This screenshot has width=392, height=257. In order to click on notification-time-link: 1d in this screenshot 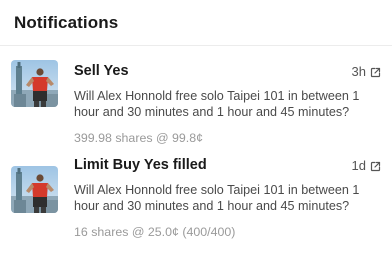, I will do `click(366, 165)`.